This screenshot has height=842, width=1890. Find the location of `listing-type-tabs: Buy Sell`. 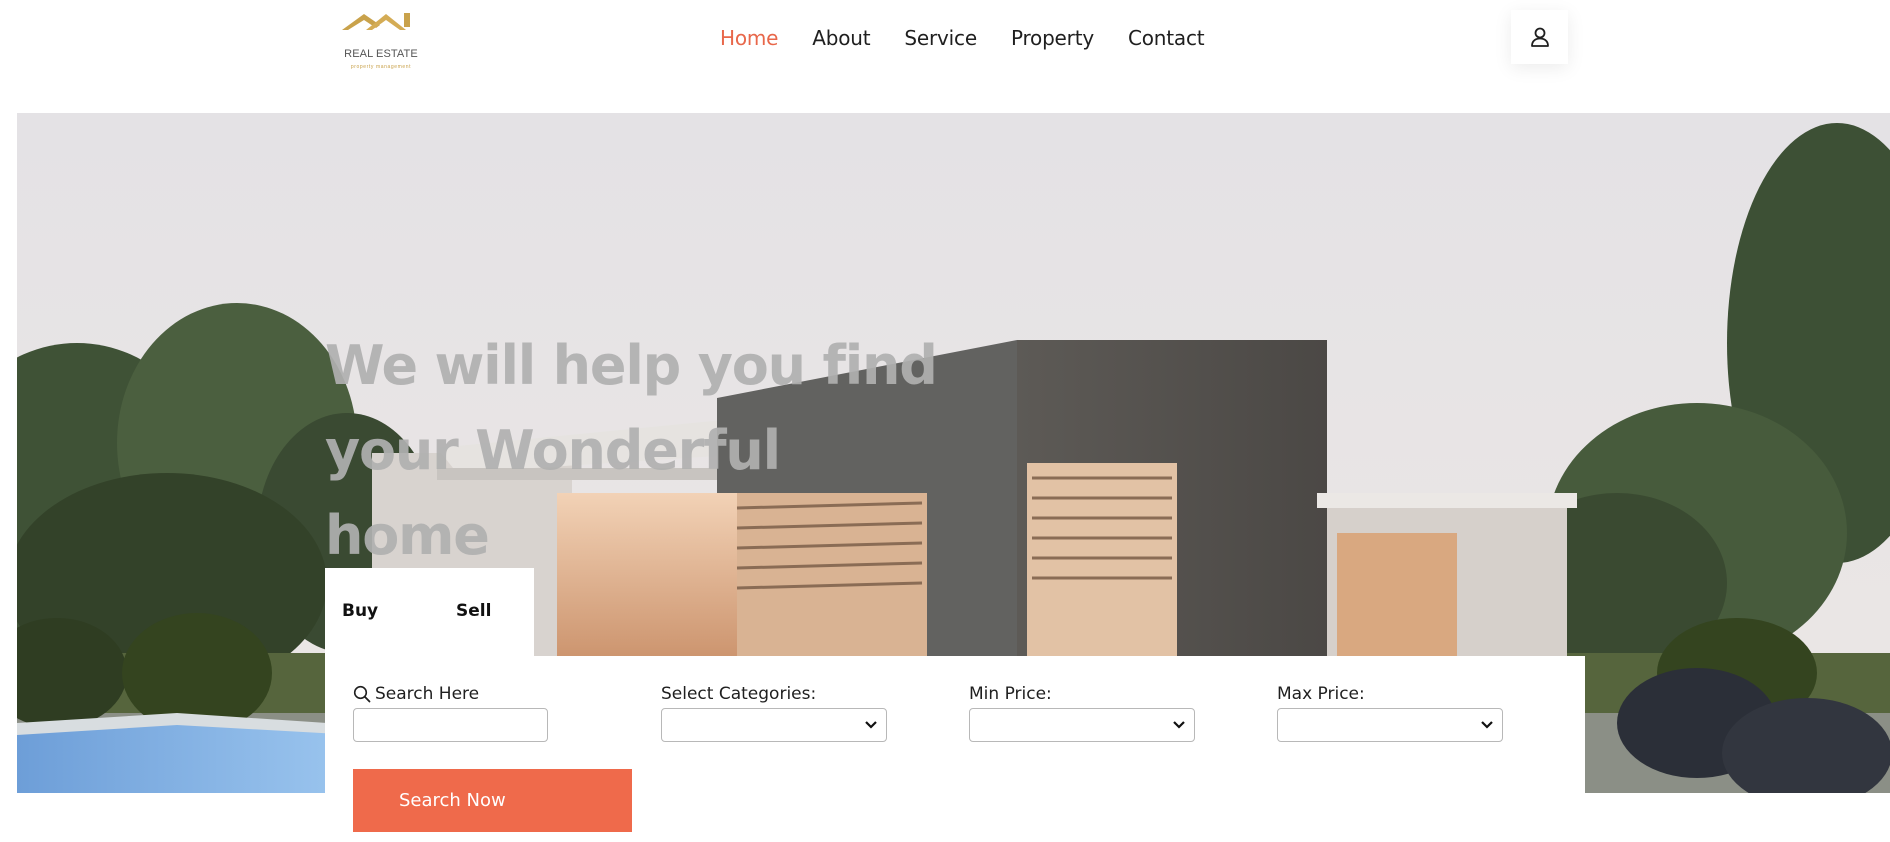

listing-type-tabs: Buy Sell is located at coordinates (429, 612).